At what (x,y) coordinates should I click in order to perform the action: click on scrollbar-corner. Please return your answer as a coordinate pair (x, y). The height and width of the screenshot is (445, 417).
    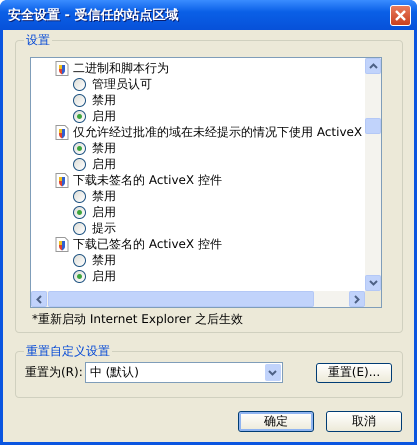
    Looking at the image, I should click on (373, 299).